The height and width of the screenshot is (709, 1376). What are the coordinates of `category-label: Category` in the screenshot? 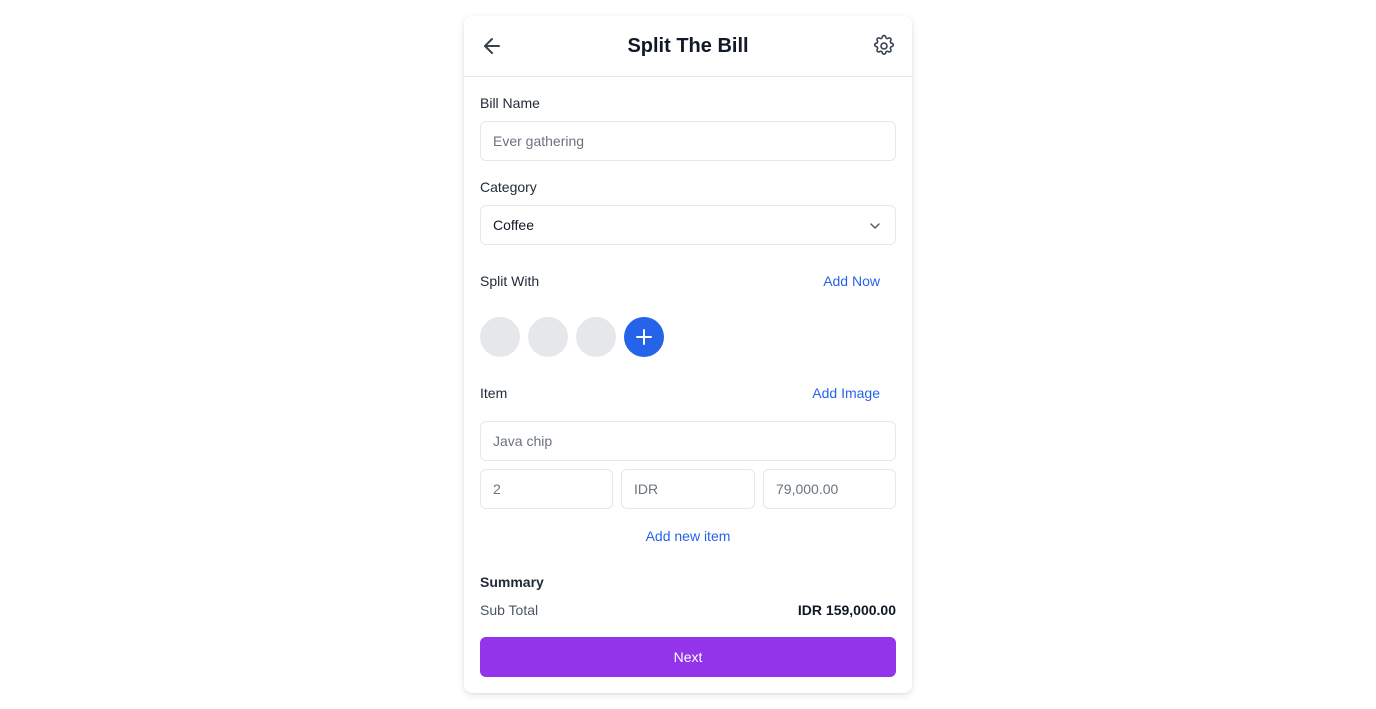 It's located at (508, 187).